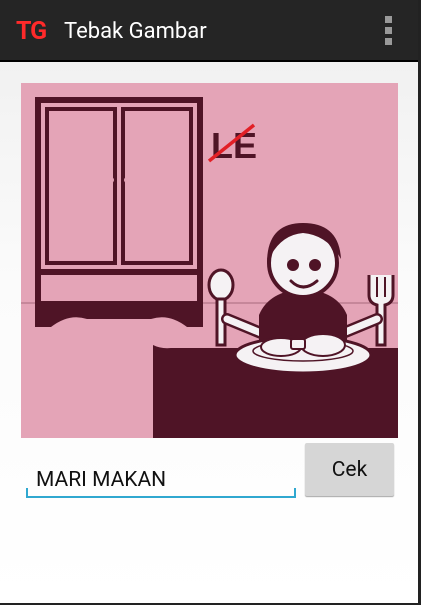 The image size is (421, 605). Describe the element at coordinates (135, 31) in the screenshot. I see `app-title: Tebak Gambar` at that location.